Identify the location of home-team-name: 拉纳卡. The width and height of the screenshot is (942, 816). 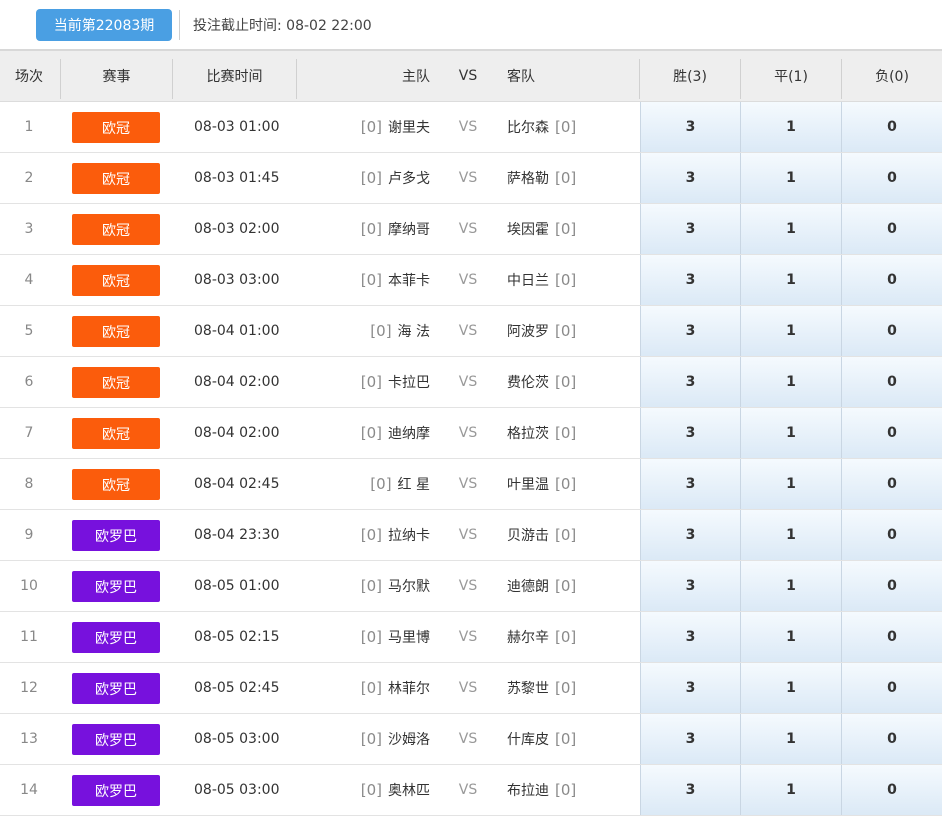
(409, 536).